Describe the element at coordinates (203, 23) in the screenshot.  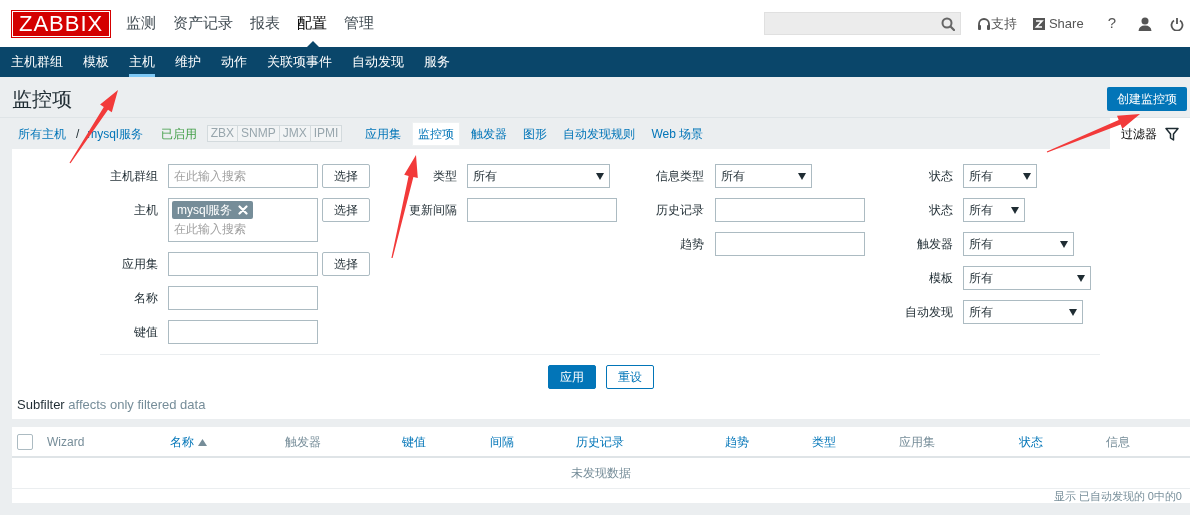
I see `menu-item: 资产记录` at that location.